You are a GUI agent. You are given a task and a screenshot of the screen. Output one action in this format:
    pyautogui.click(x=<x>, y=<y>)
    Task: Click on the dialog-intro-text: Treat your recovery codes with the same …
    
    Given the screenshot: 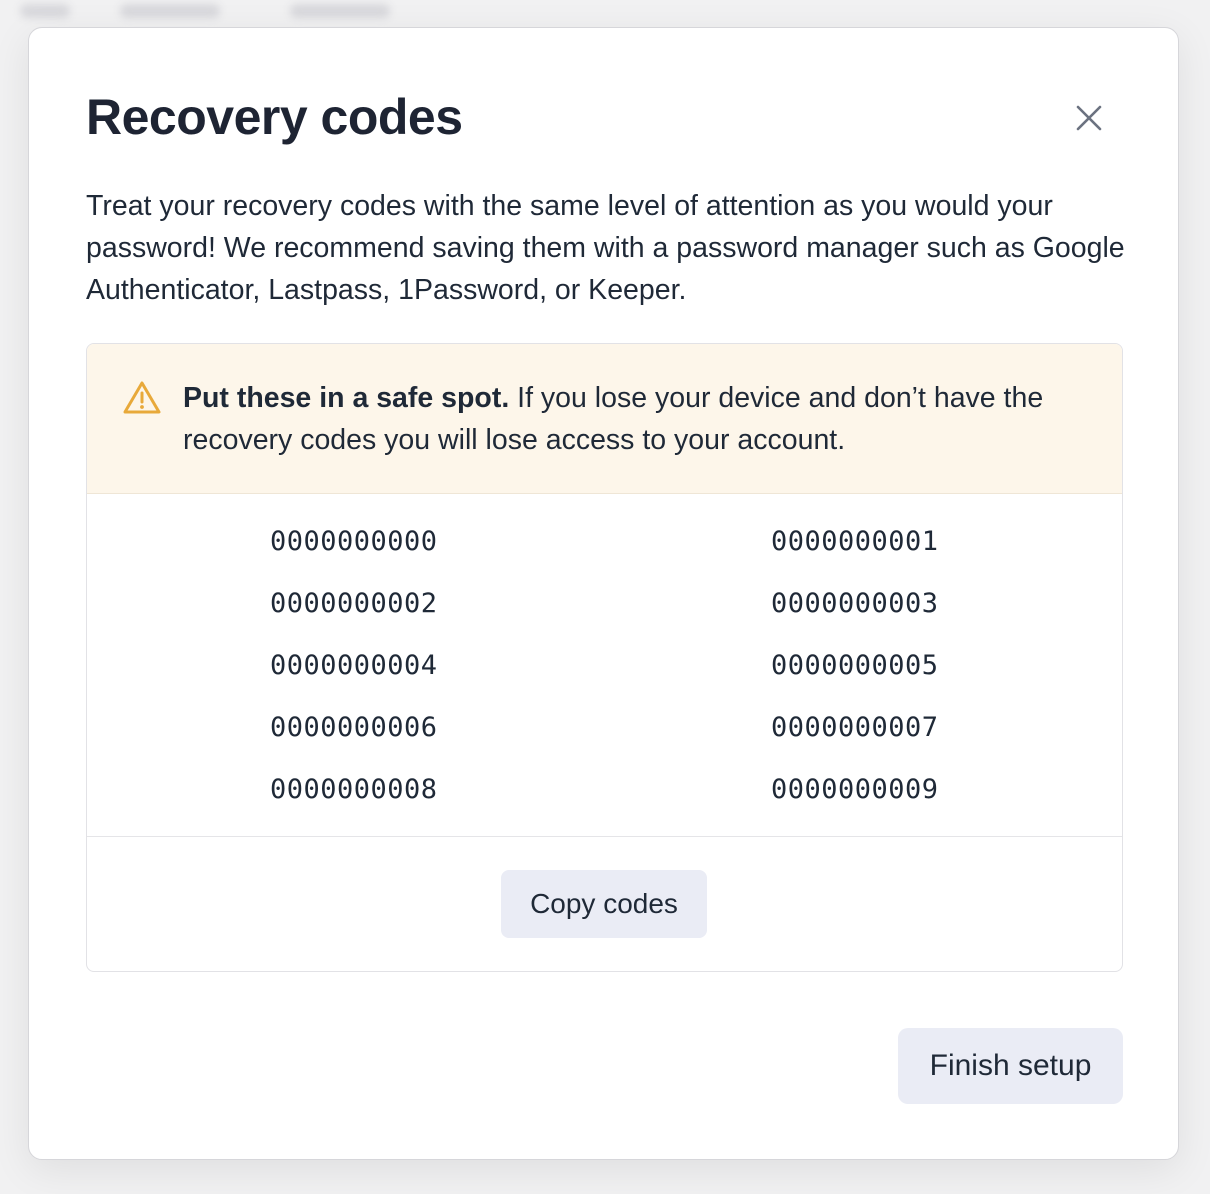 What is the action you would take?
    pyautogui.click(x=605, y=248)
    